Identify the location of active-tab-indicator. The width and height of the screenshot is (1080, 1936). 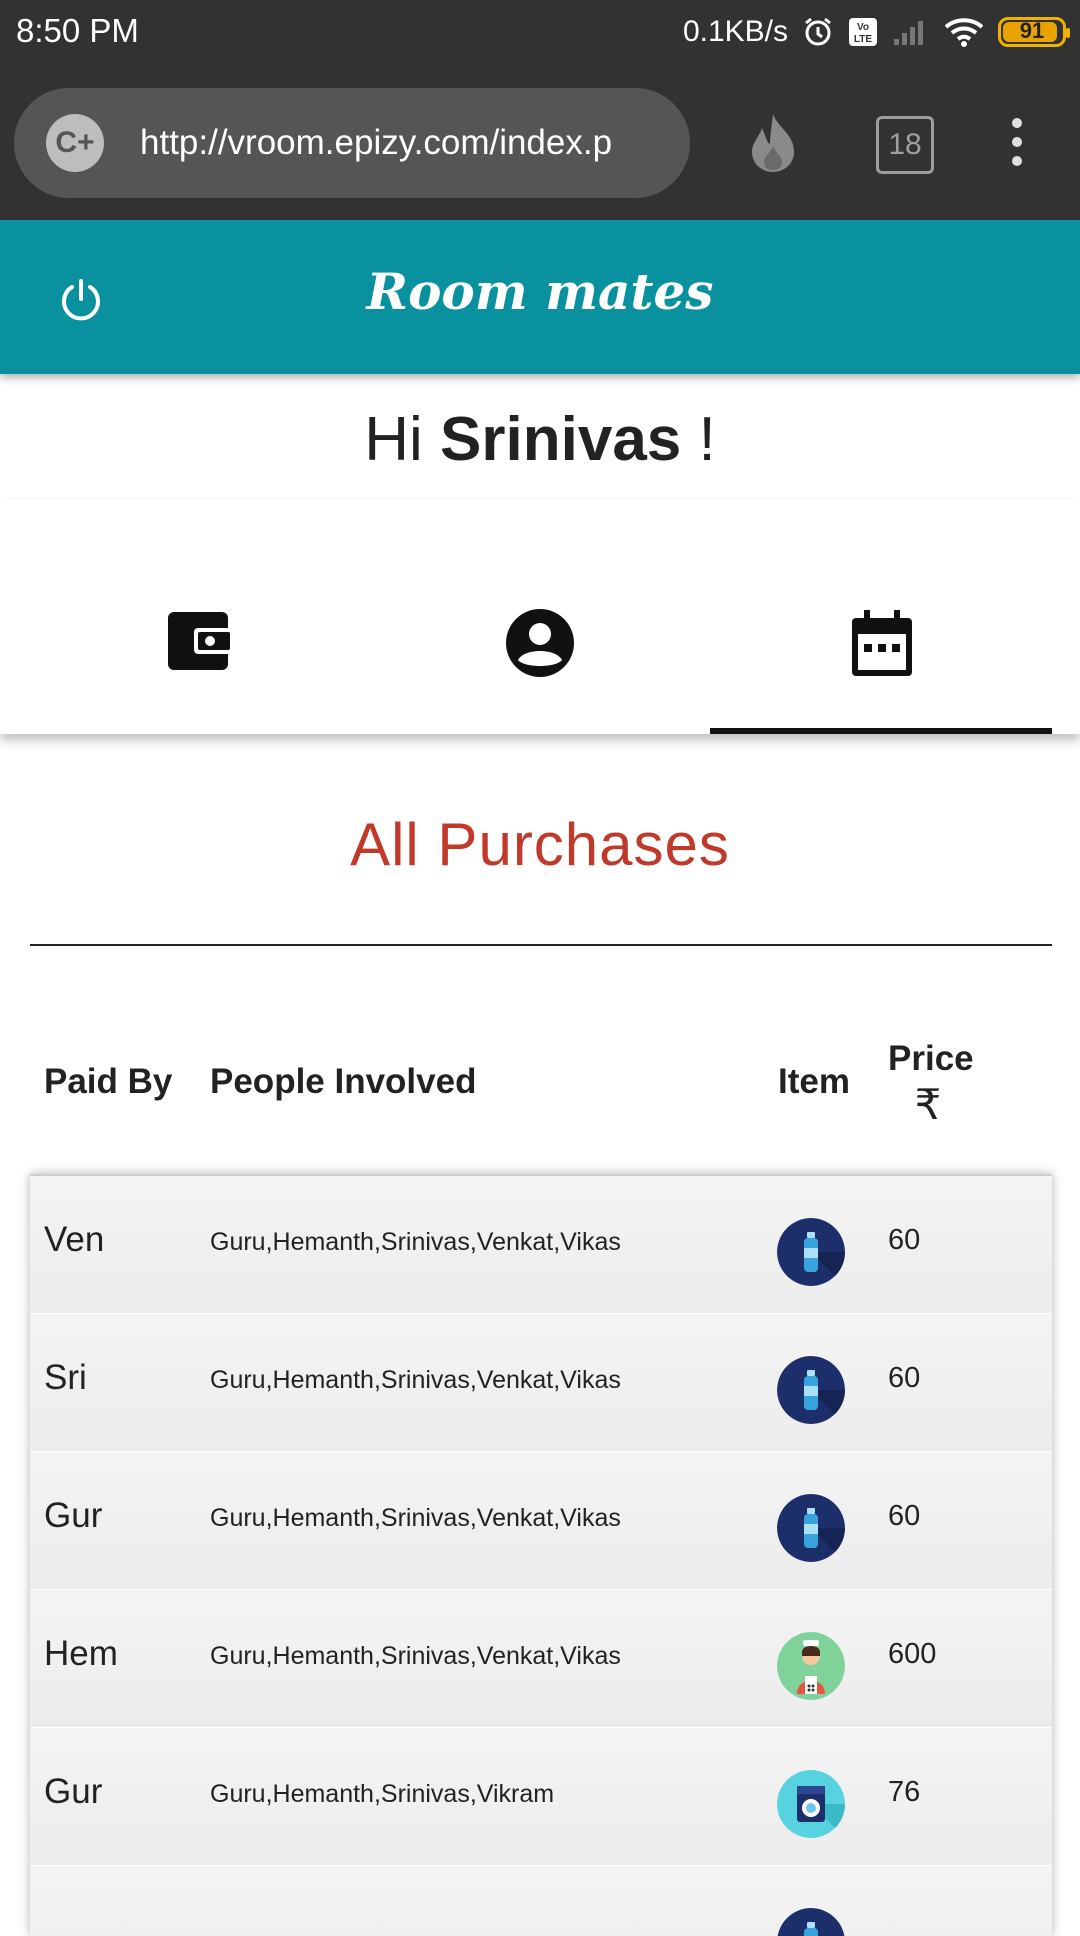
(881, 731).